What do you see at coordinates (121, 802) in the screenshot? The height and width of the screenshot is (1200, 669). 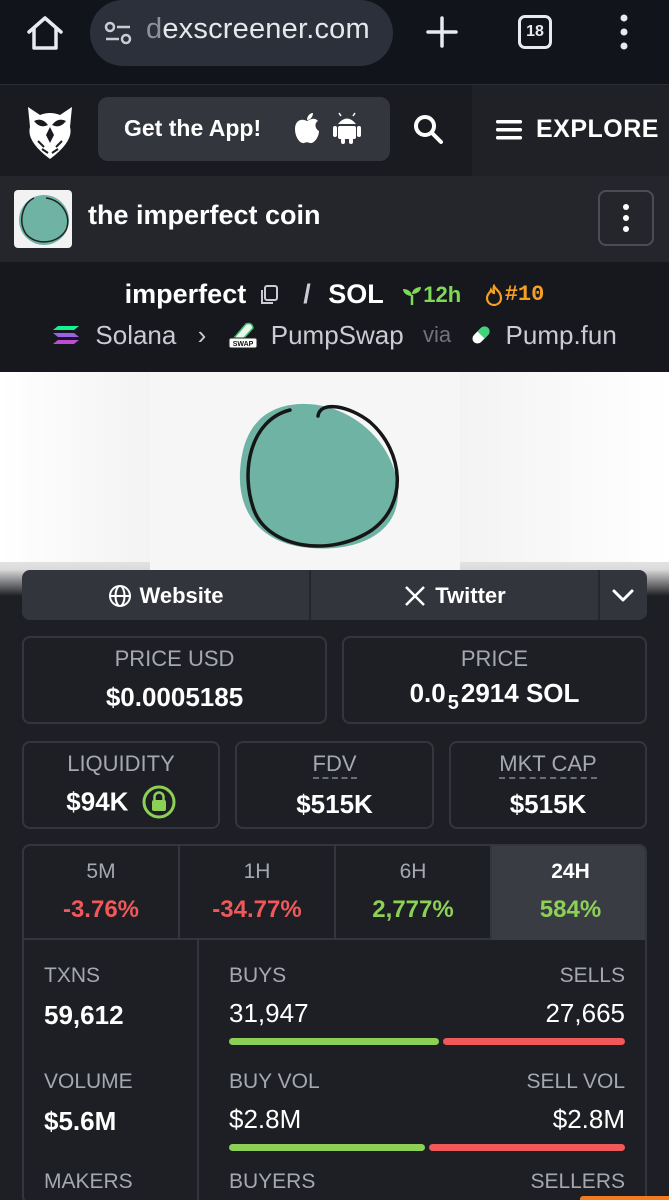 I see `liquidity-value: $94K` at bounding box center [121, 802].